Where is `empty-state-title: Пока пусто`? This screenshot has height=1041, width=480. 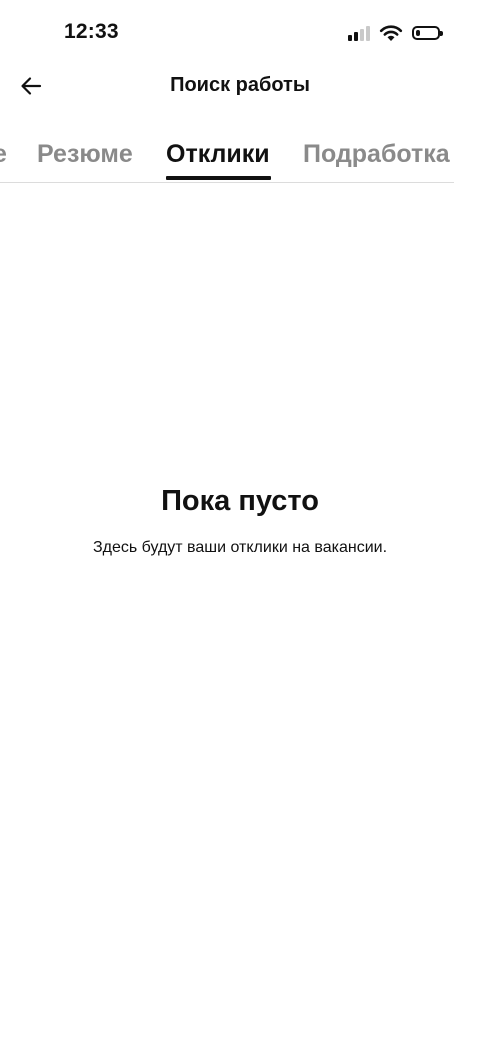
empty-state-title: Пока пусто is located at coordinates (240, 501).